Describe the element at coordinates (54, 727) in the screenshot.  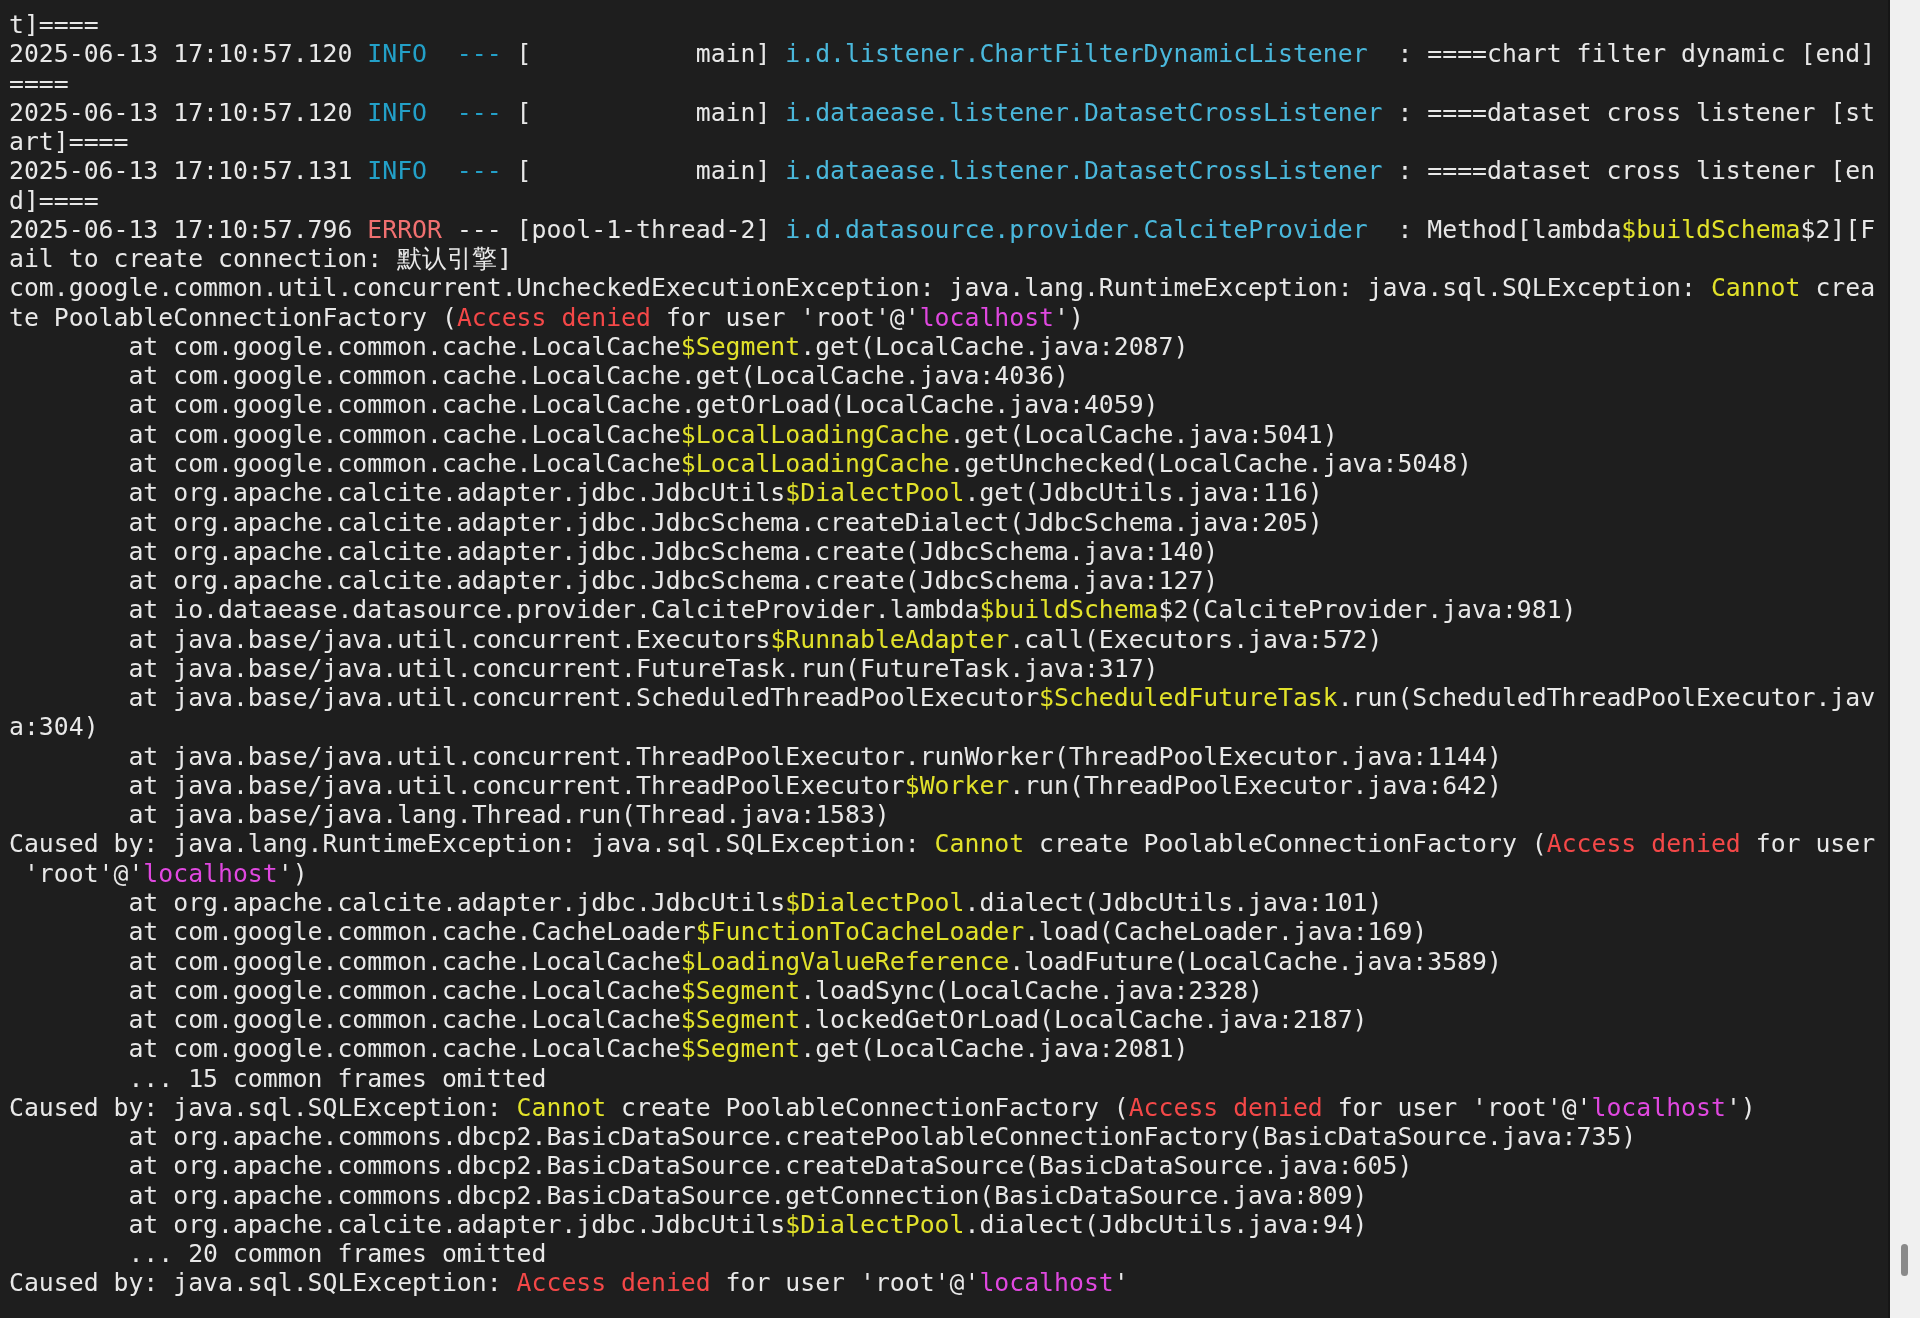
I see `log-line: a:304)` at that location.